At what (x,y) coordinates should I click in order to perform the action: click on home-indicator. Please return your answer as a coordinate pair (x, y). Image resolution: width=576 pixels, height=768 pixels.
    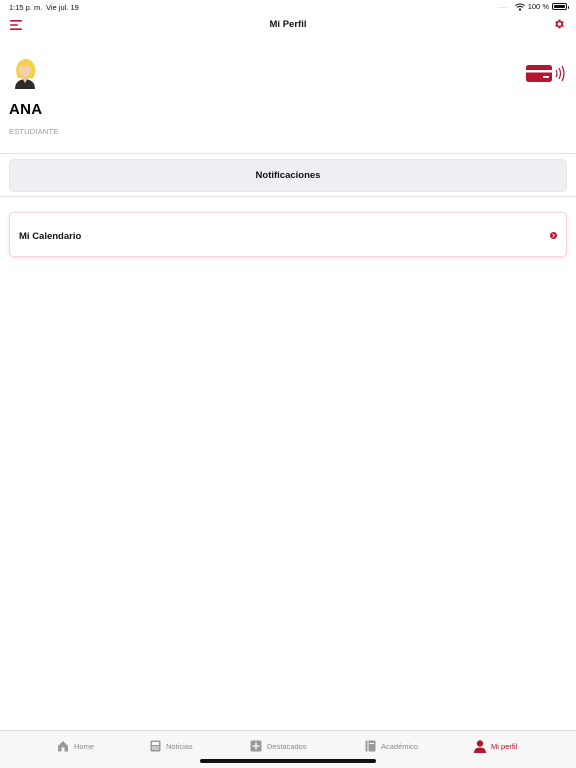
    Looking at the image, I should click on (288, 761).